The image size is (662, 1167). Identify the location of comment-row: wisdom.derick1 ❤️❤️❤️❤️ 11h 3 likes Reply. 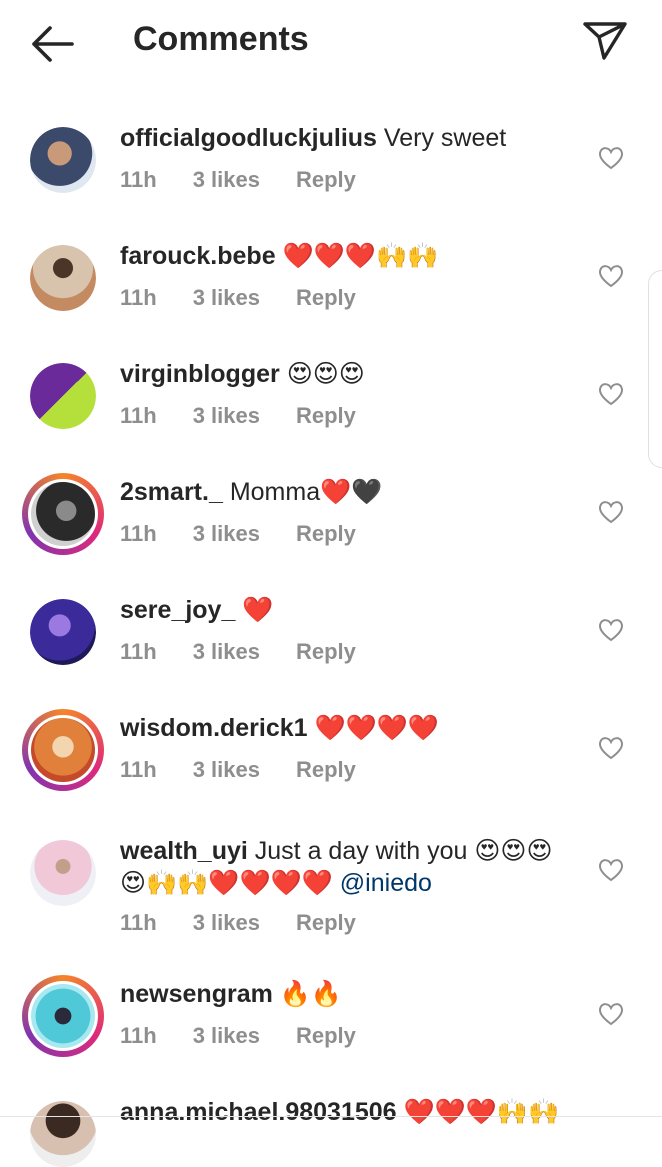
(331, 749).